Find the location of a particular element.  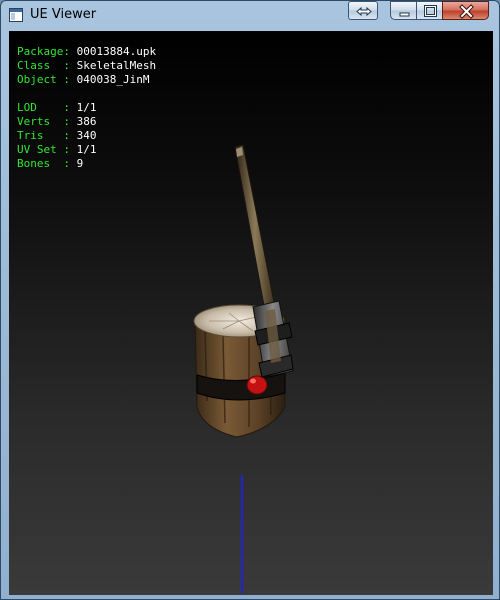

skeletal-mesh-model is located at coordinates (243, 291).